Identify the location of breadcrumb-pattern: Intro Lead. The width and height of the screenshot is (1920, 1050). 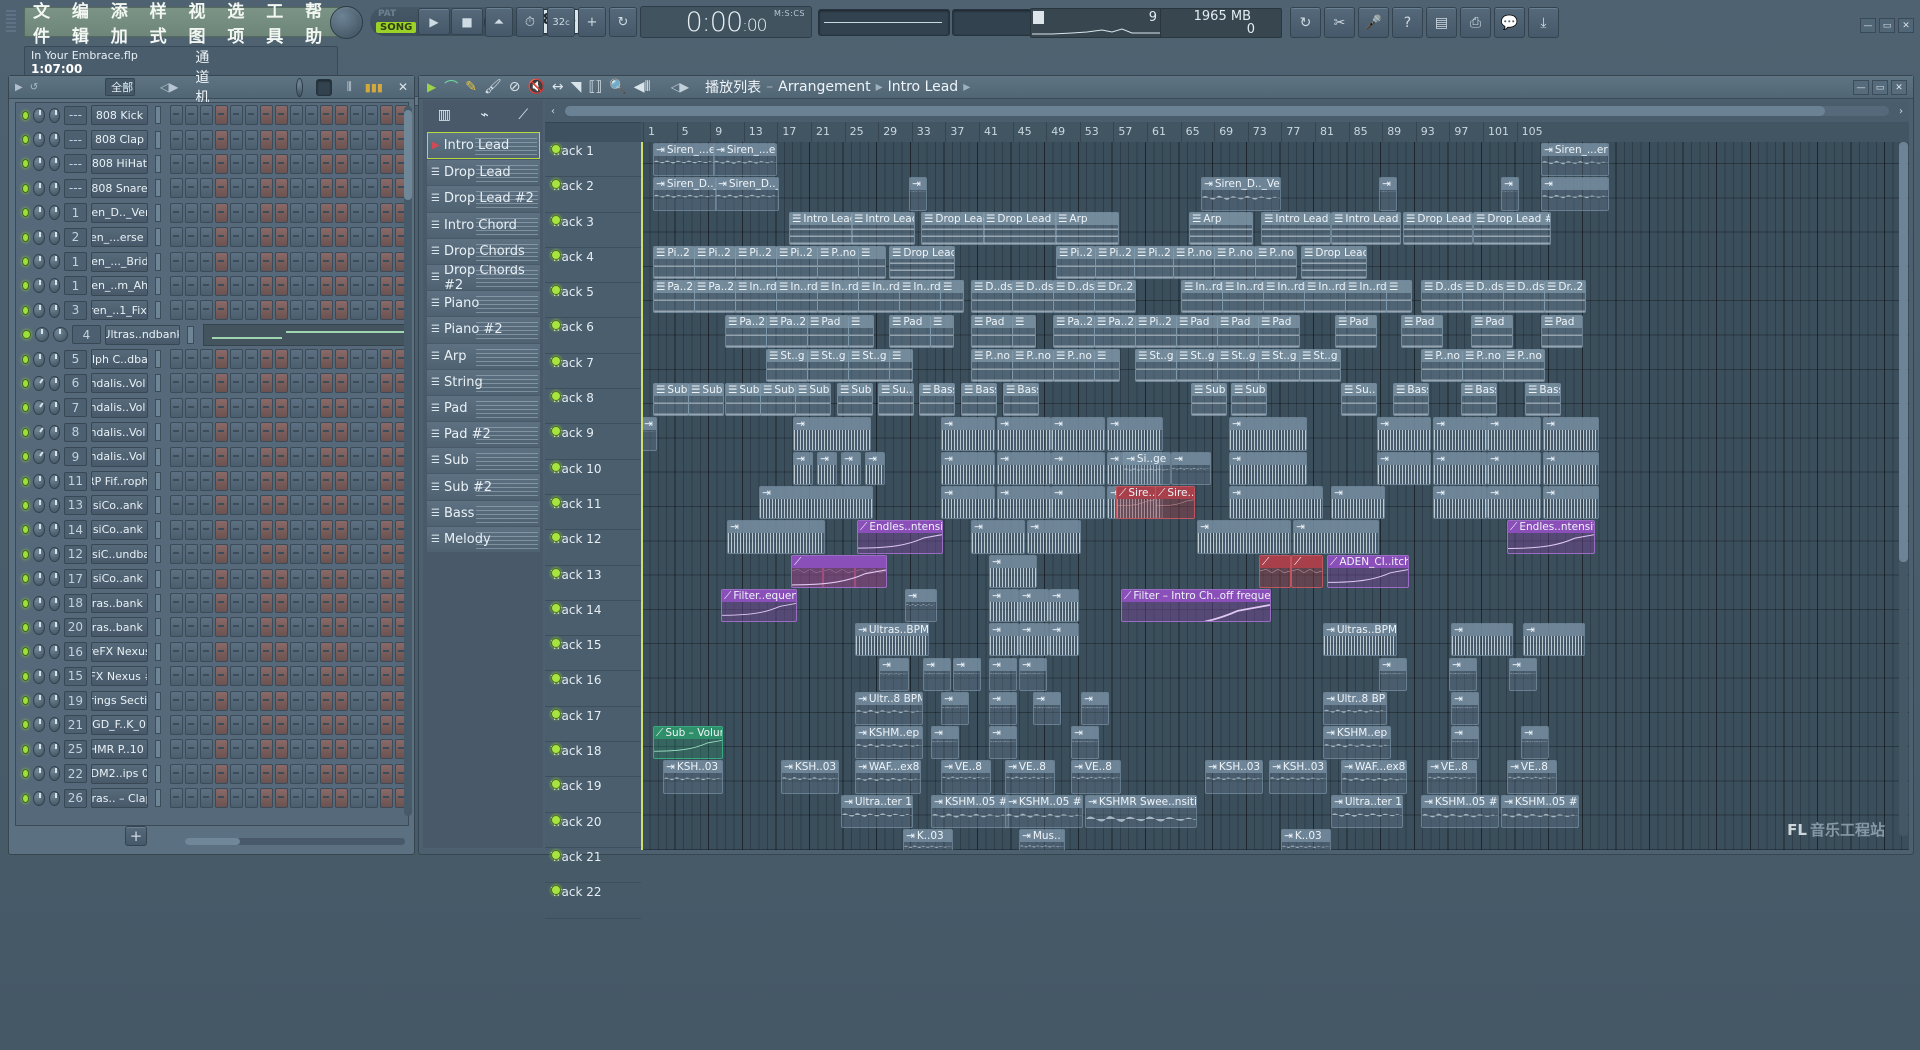
(923, 87).